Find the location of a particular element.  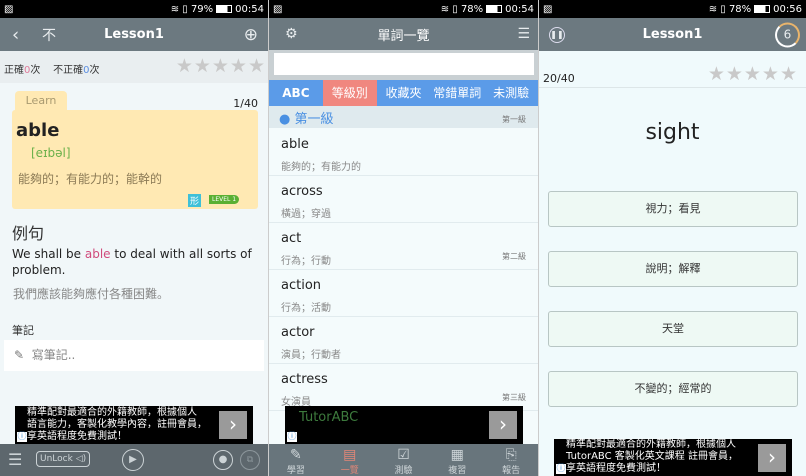

settings-sliders-icon: ☰ is located at coordinates (15, 459).